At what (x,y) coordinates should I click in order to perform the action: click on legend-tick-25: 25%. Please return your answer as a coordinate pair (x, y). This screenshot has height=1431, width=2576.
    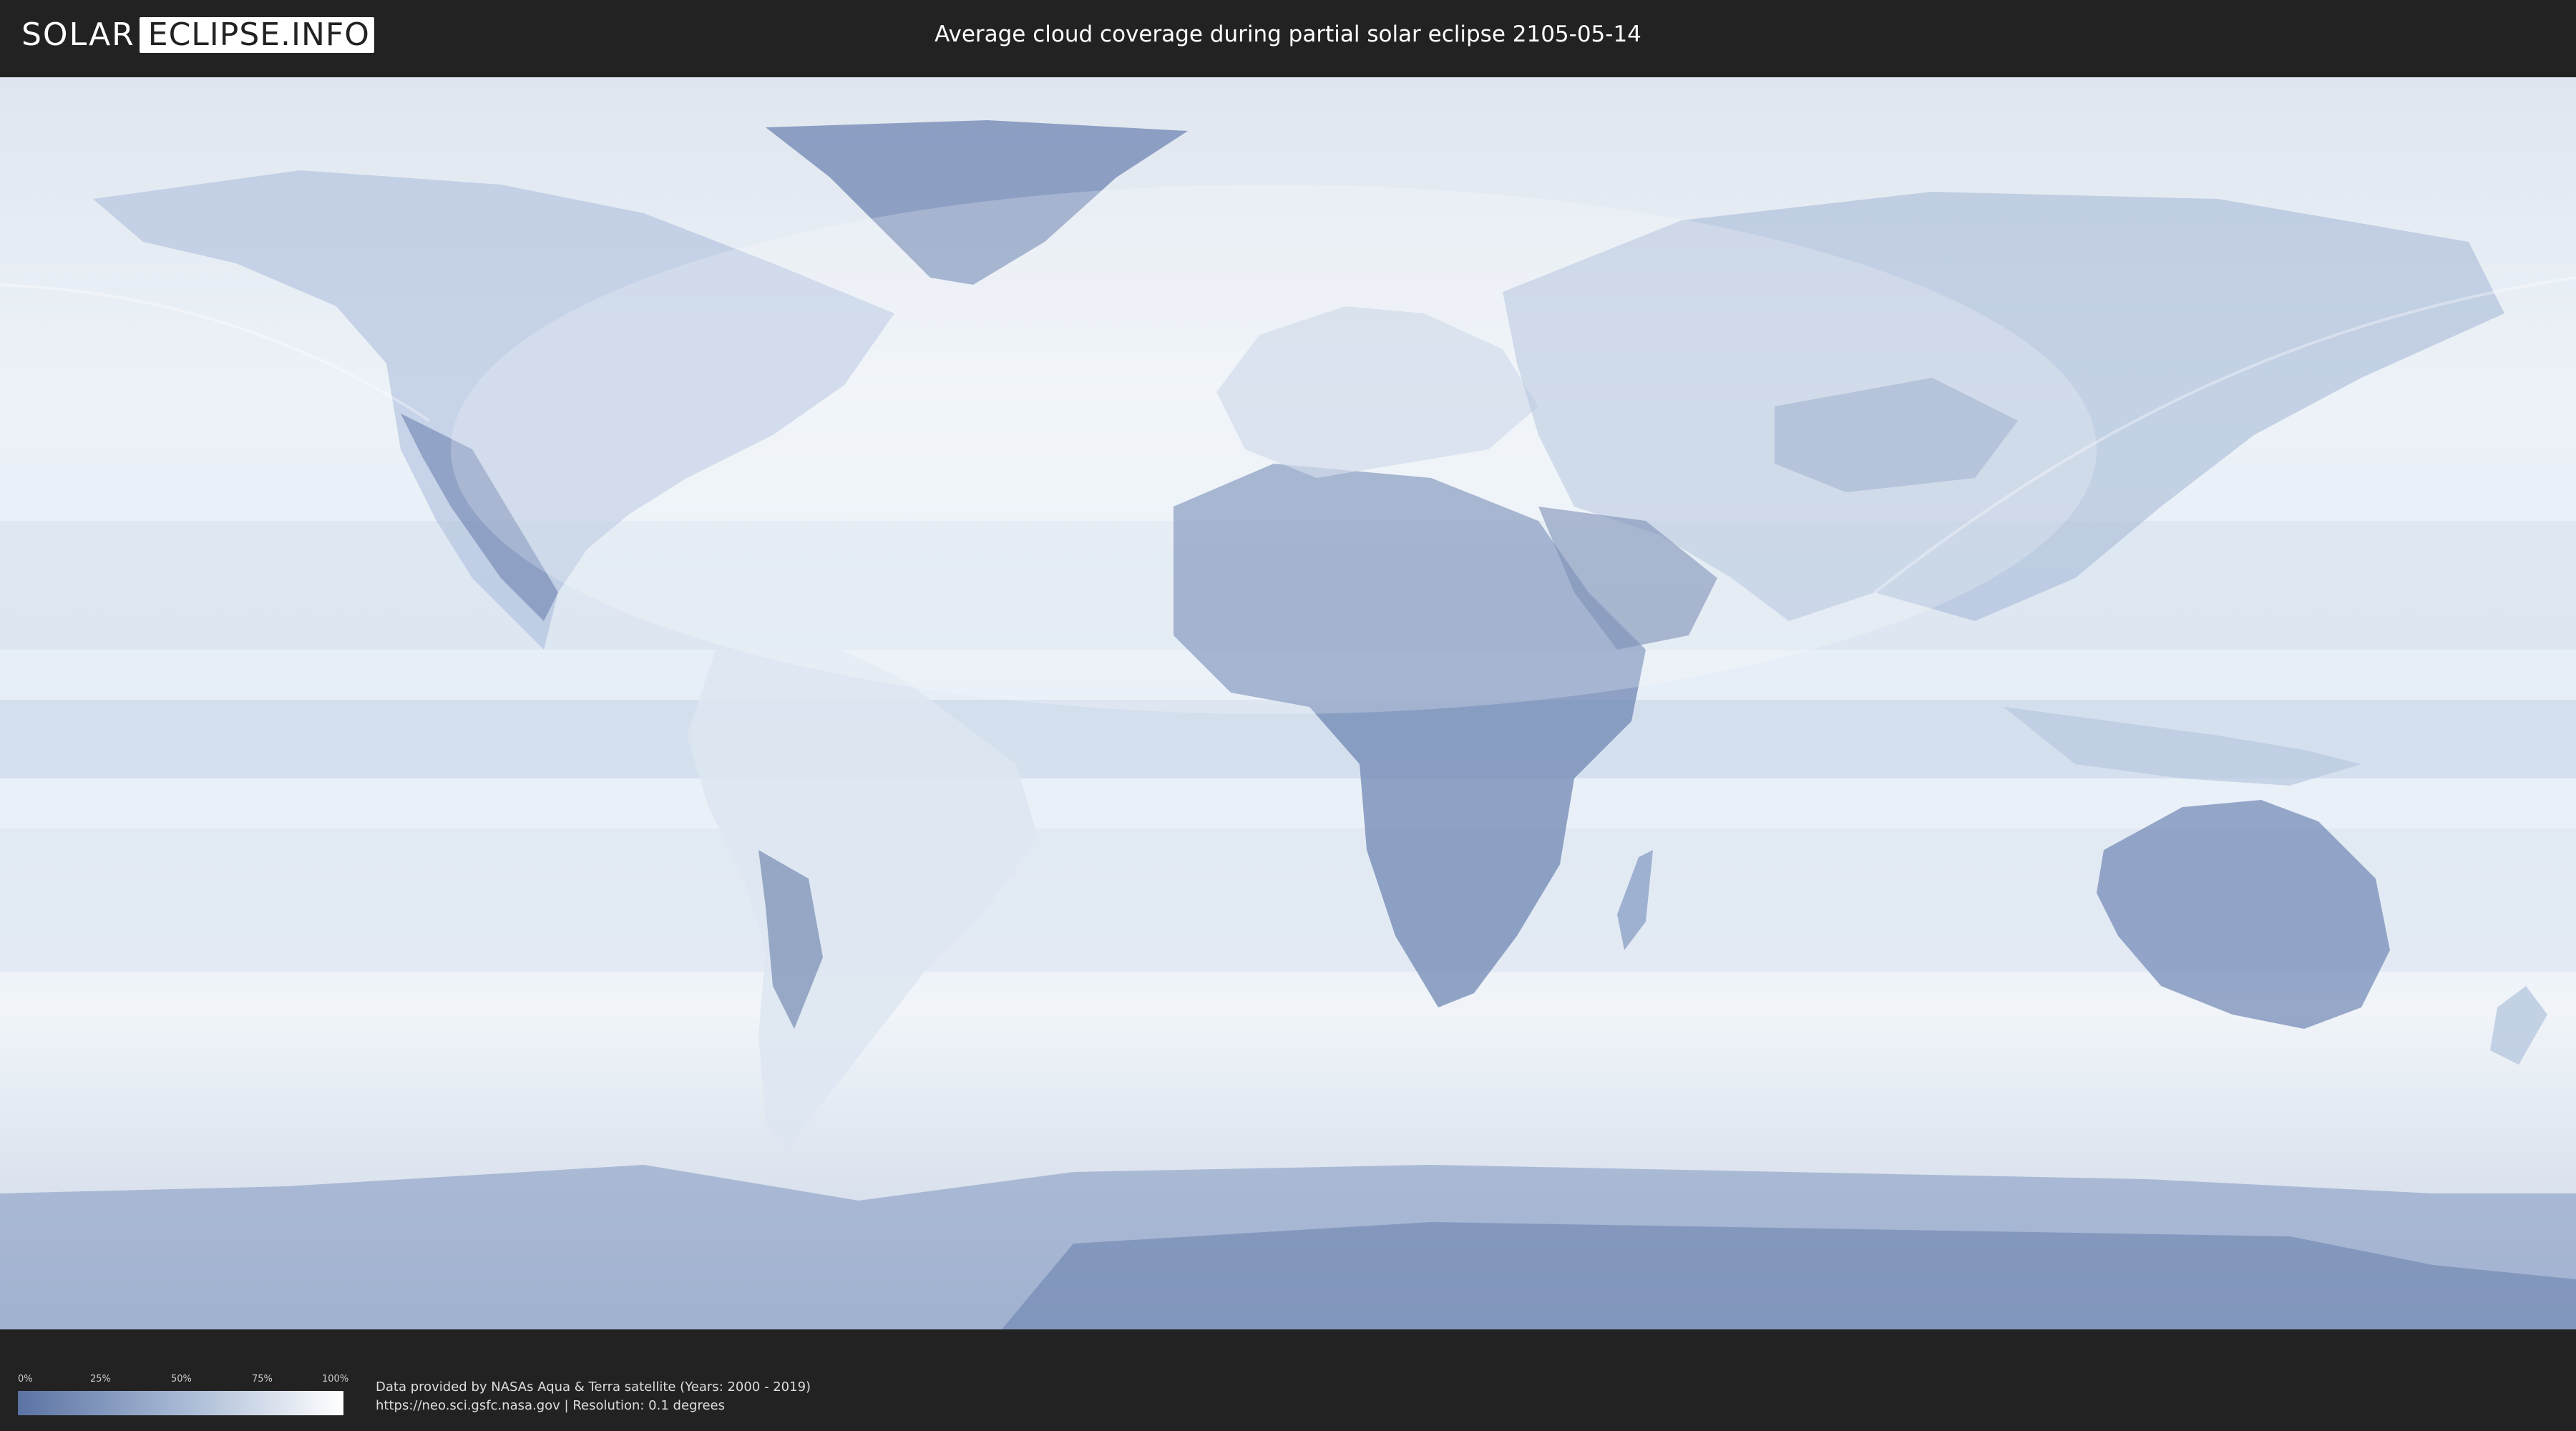
    Looking at the image, I should click on (100, 1379).